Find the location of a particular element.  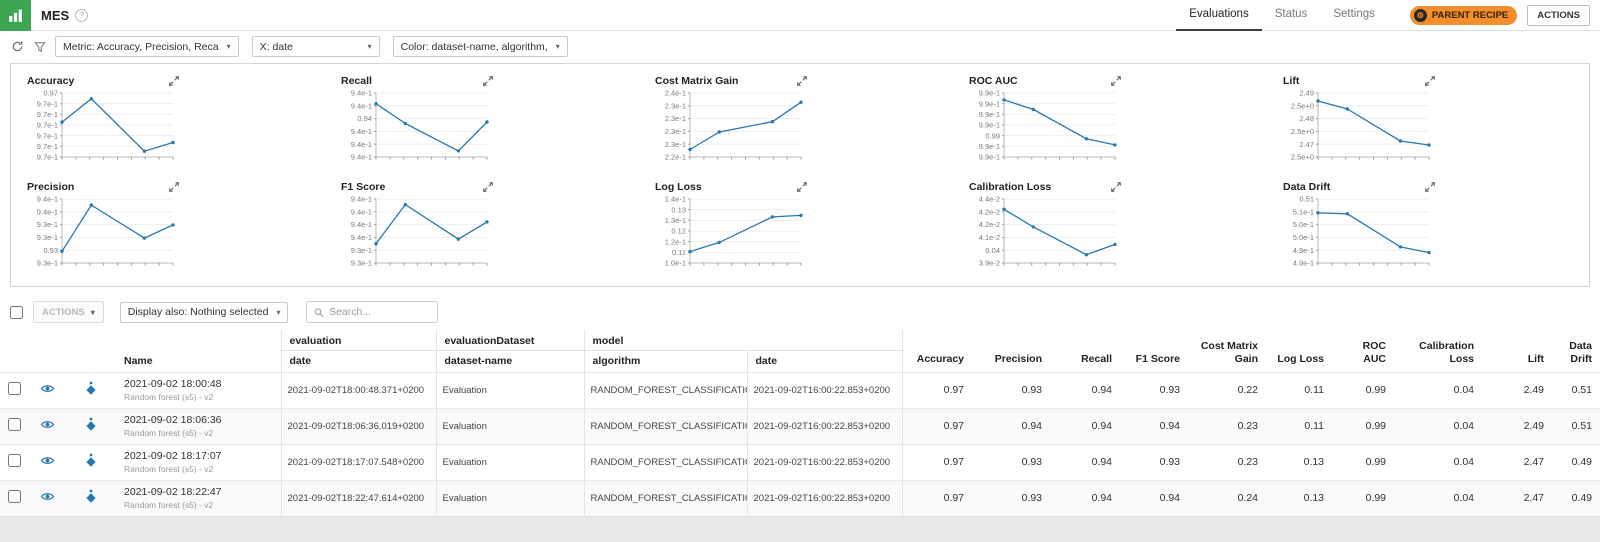

svg-text: 1.4e-1 is located at coordinates (675, 199).